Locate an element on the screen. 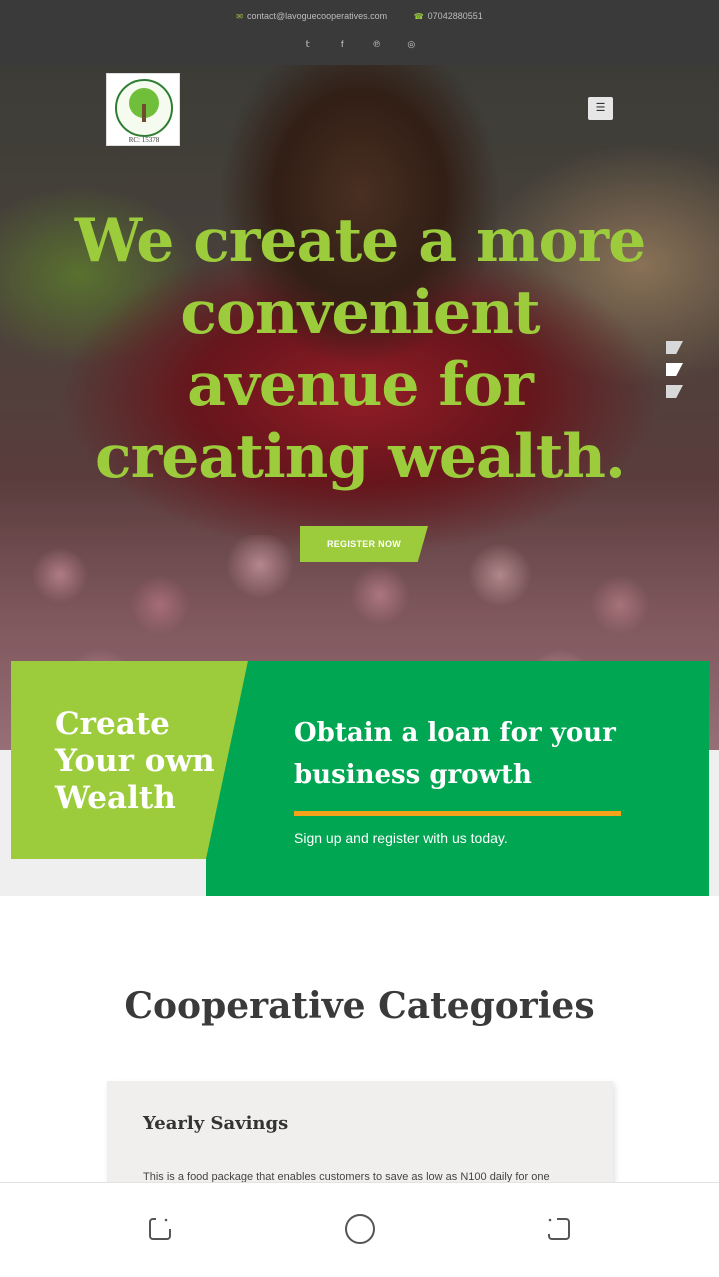 The width and height of the screenshot is (719, 1277). hamburger-menu-button: ☰ is located at coordinates (600, 108).